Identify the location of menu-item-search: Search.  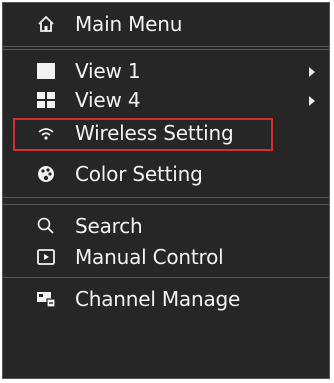
(166, 226).